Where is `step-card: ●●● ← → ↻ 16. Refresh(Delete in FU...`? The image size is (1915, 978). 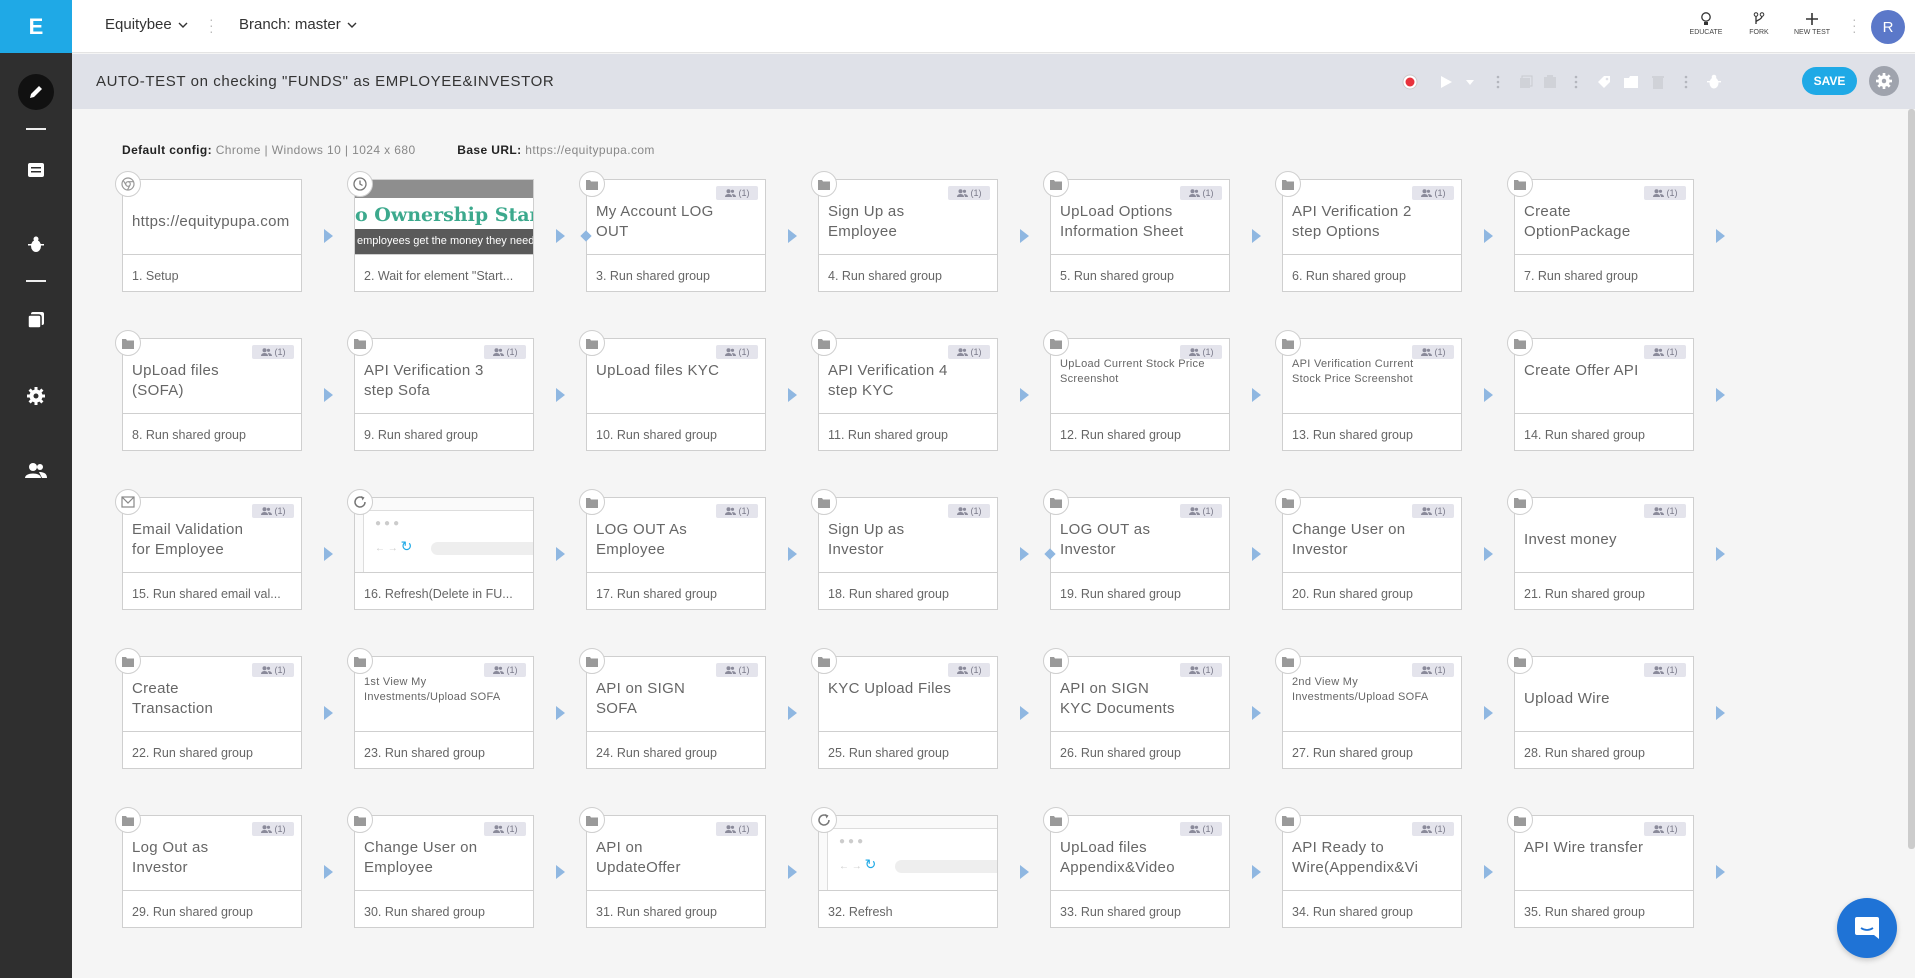
step-card: ●●● ← → ↻ 16. Refresh(Delete in FU... is located at coordinates (440, 549).